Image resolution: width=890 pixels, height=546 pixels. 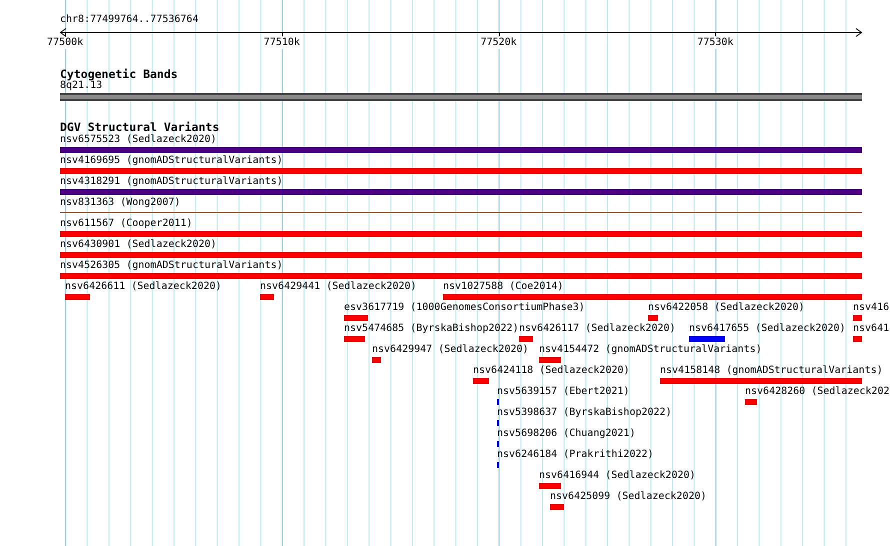 I want to click on feature-label: nsv4169695 (gnomADStructuralVariants), so click(x=171, y=161).